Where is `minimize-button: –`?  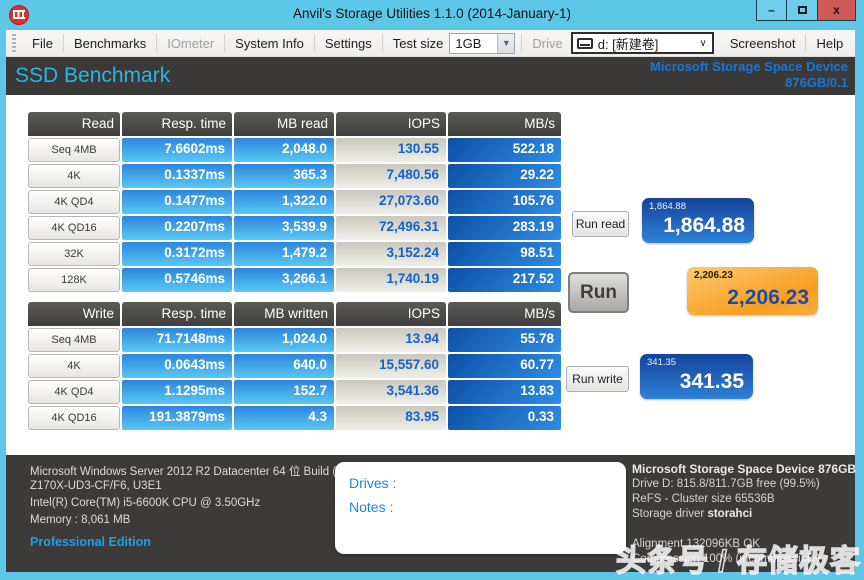 minimize-button: – is located at coordinates (771, 10).